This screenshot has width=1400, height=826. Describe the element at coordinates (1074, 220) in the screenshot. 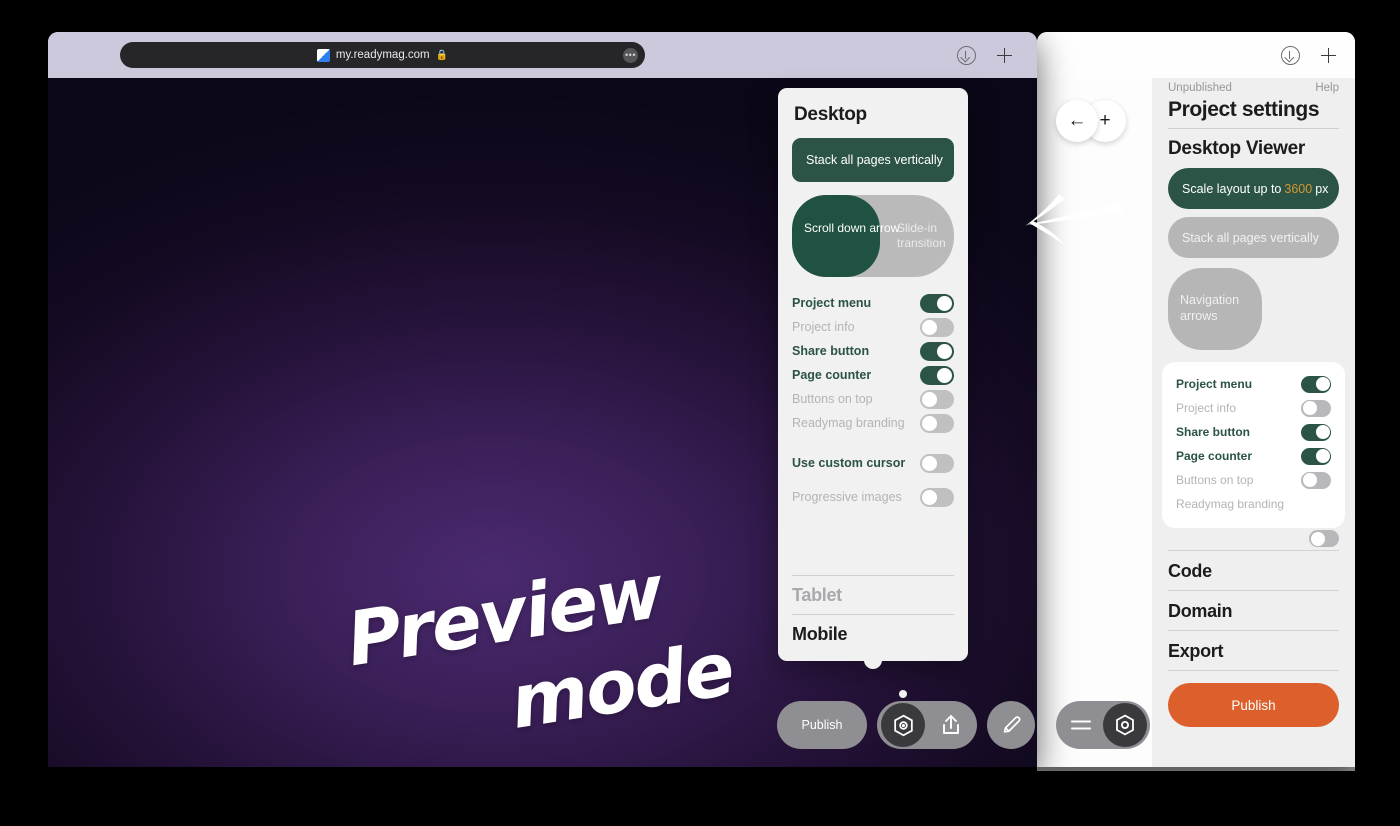

I see `annotation-arrow-icon` at that location.